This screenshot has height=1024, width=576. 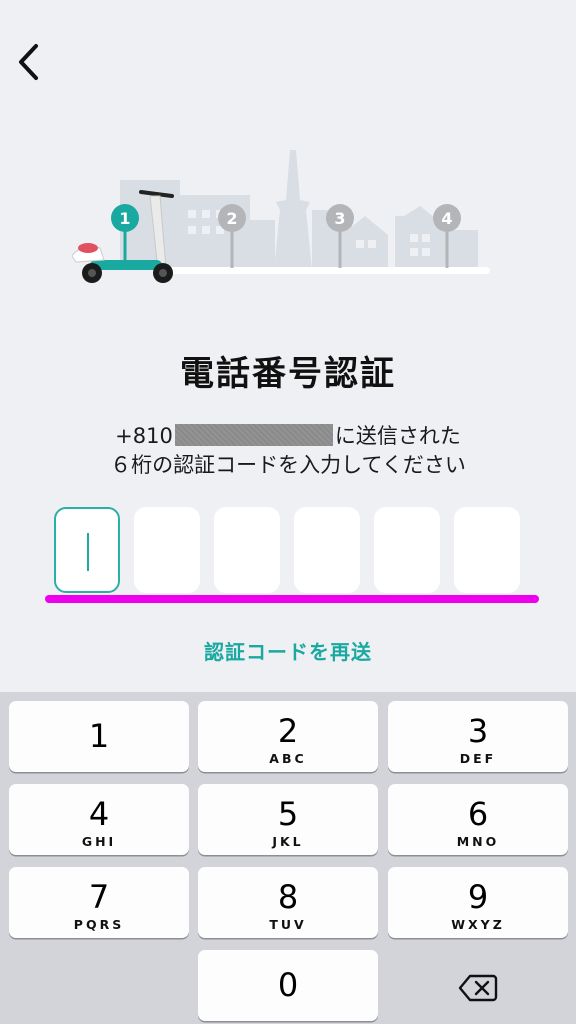 I want to click on progress-track, so click(x=325, y=270).